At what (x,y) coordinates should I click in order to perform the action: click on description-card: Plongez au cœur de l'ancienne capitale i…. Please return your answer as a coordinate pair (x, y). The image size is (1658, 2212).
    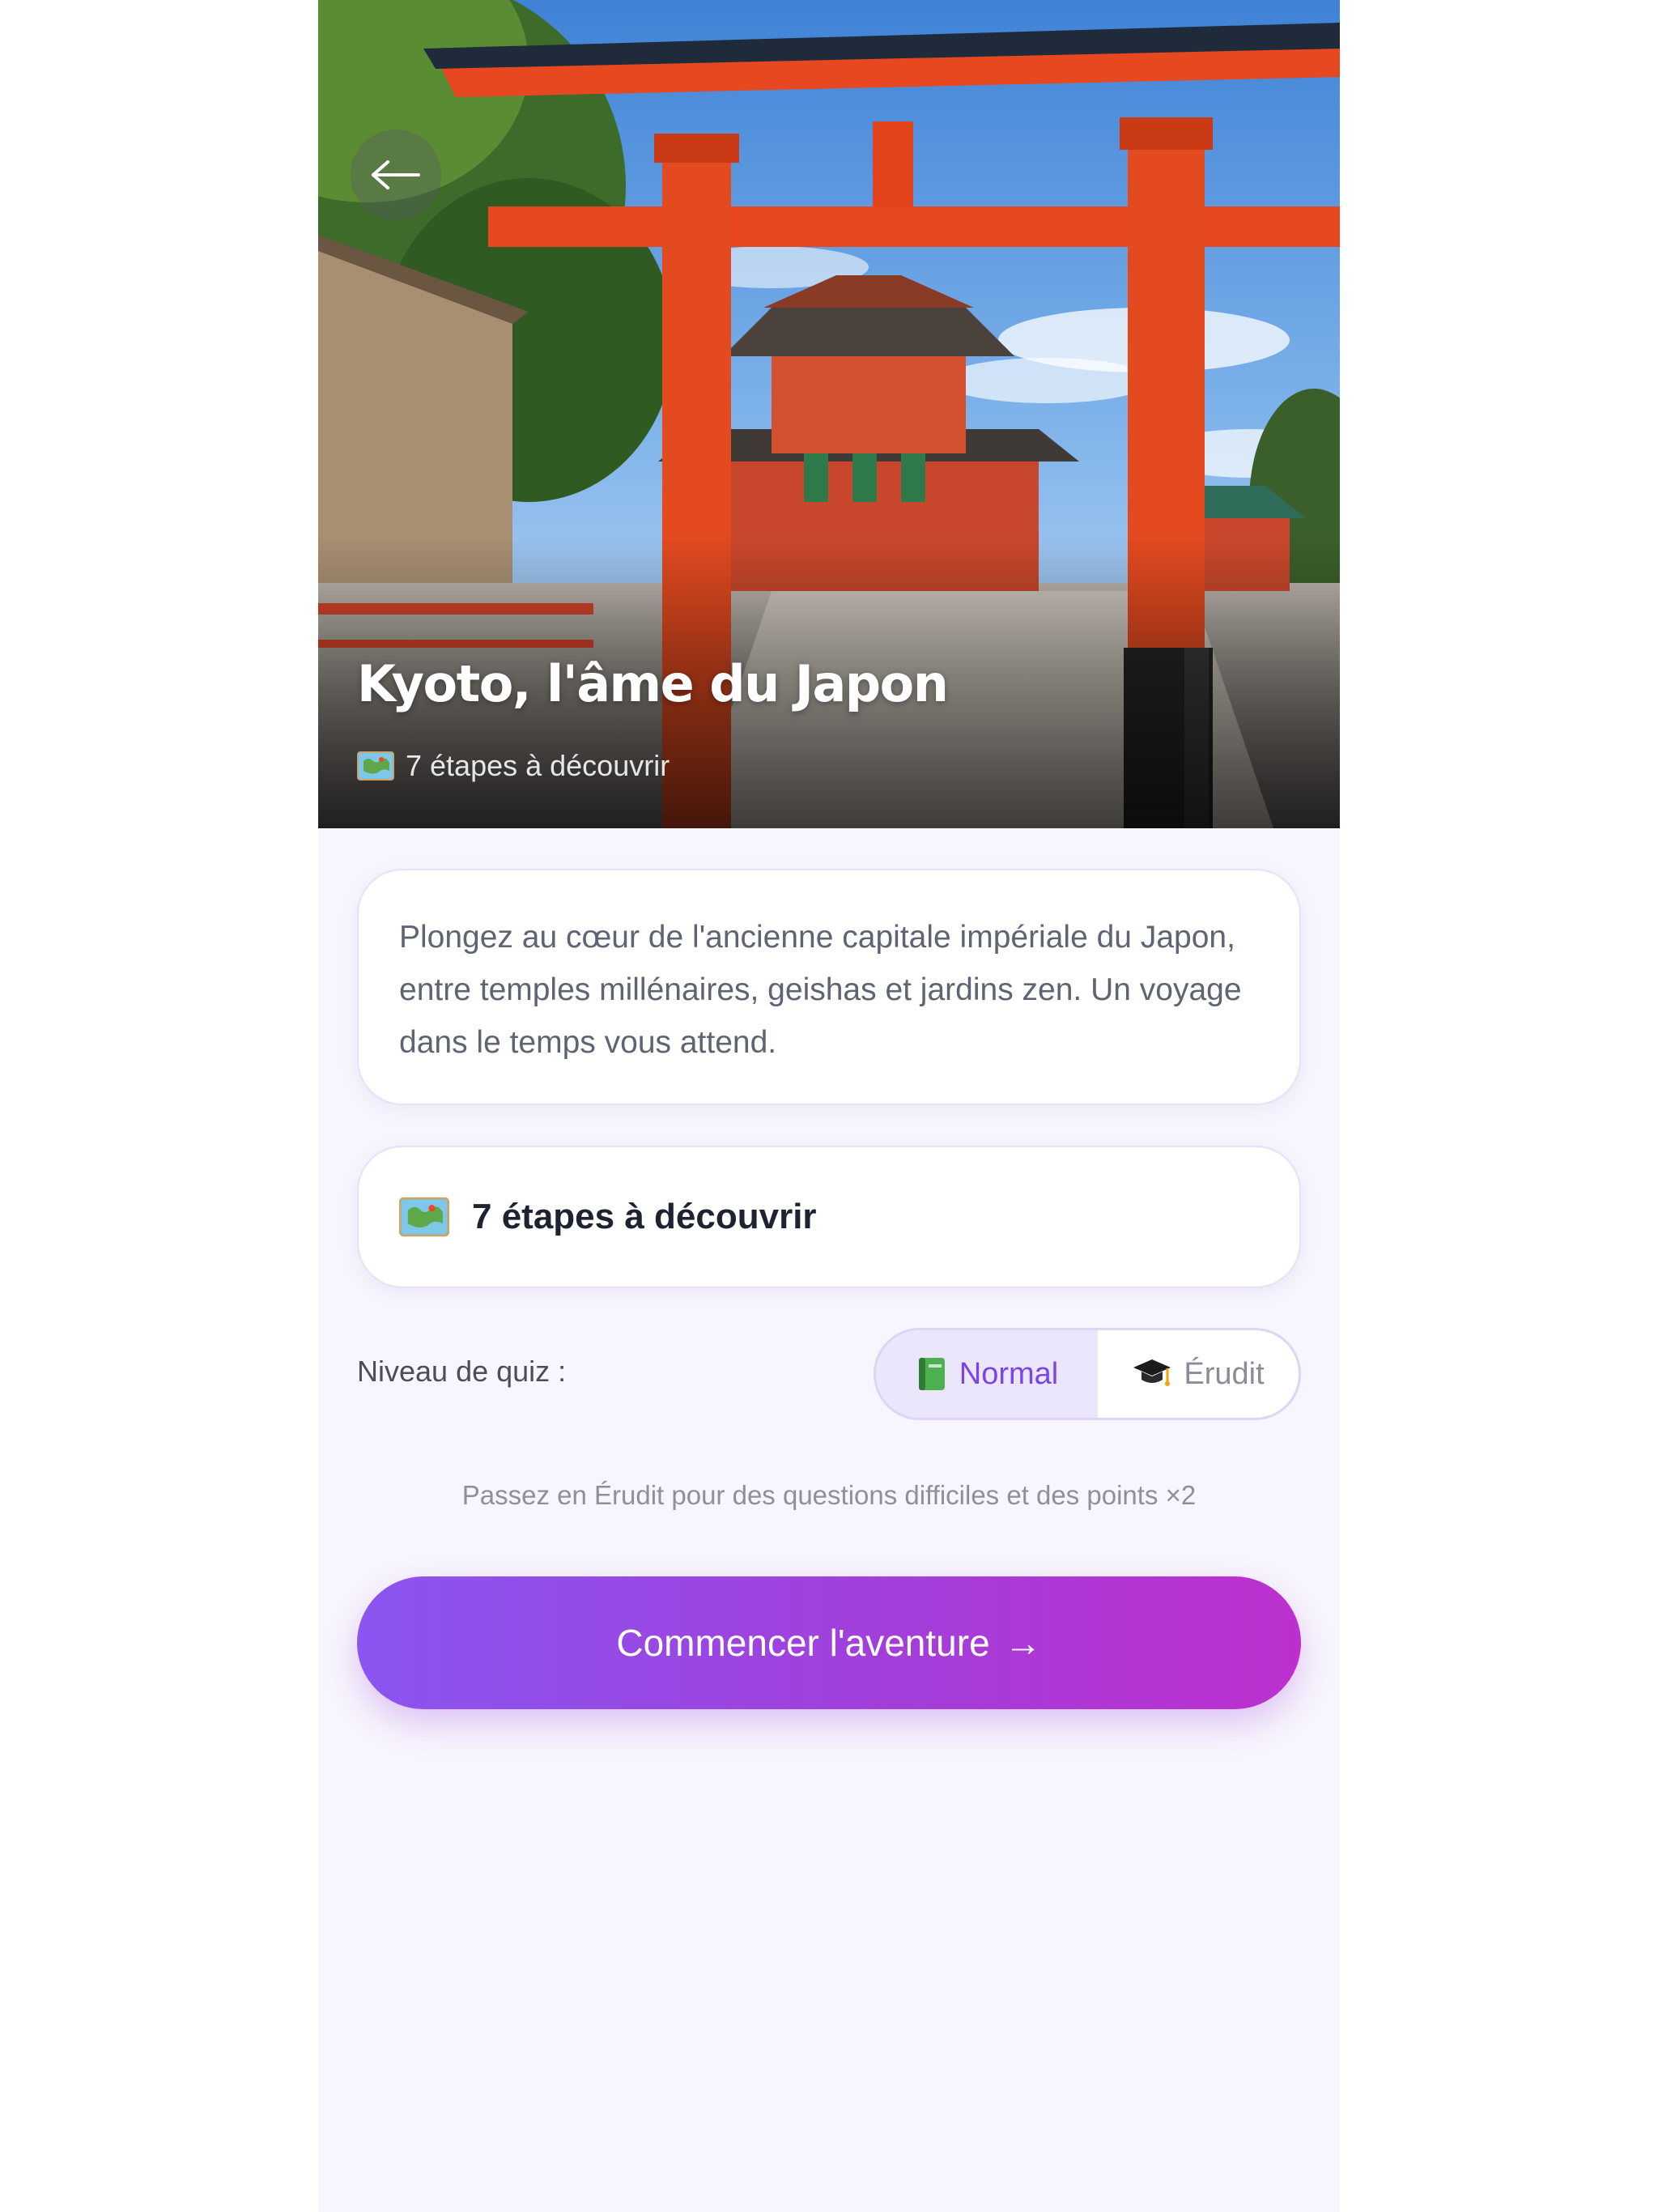
    Looking at the image, I should click on (829, 987).